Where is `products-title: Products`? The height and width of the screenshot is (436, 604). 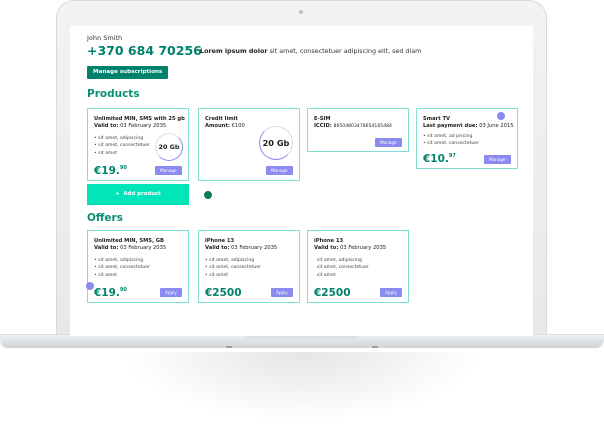
products-title: Products is located at coordinates (113, 94).